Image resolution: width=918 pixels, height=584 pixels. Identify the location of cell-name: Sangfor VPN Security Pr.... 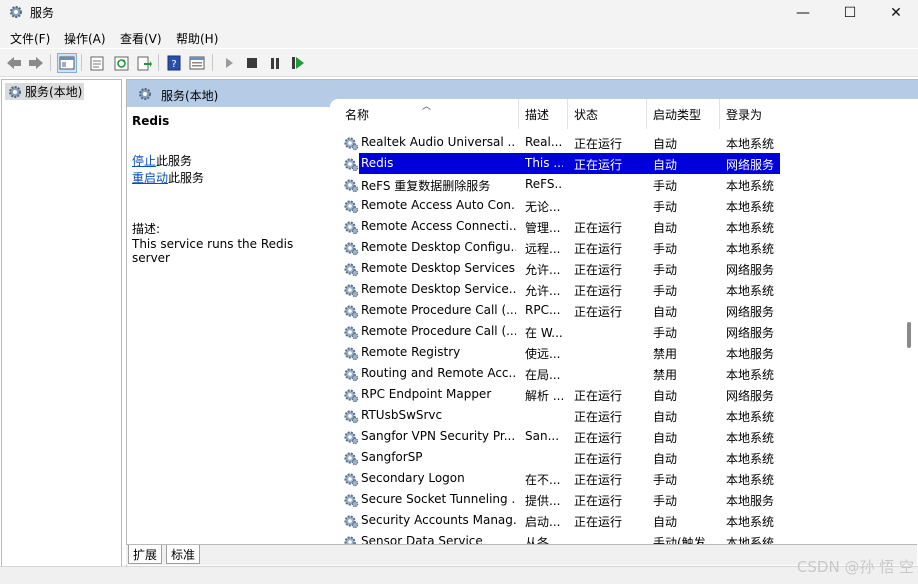
(438, 436).